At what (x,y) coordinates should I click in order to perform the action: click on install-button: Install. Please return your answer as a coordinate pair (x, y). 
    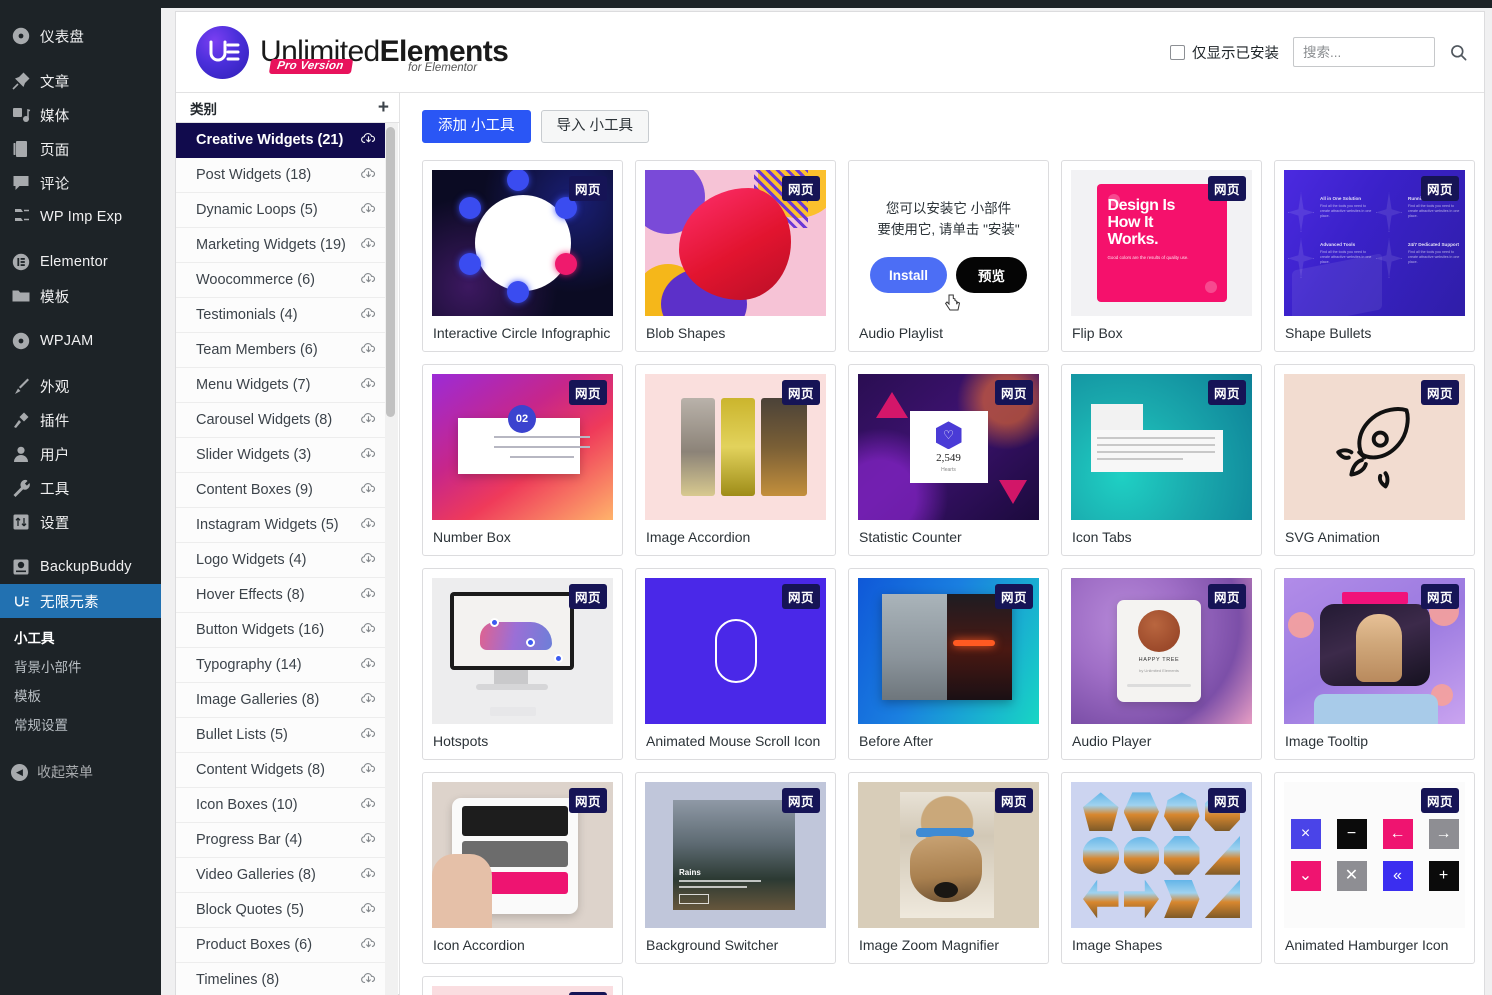
    Looking at the image, I should click on (908, 275).